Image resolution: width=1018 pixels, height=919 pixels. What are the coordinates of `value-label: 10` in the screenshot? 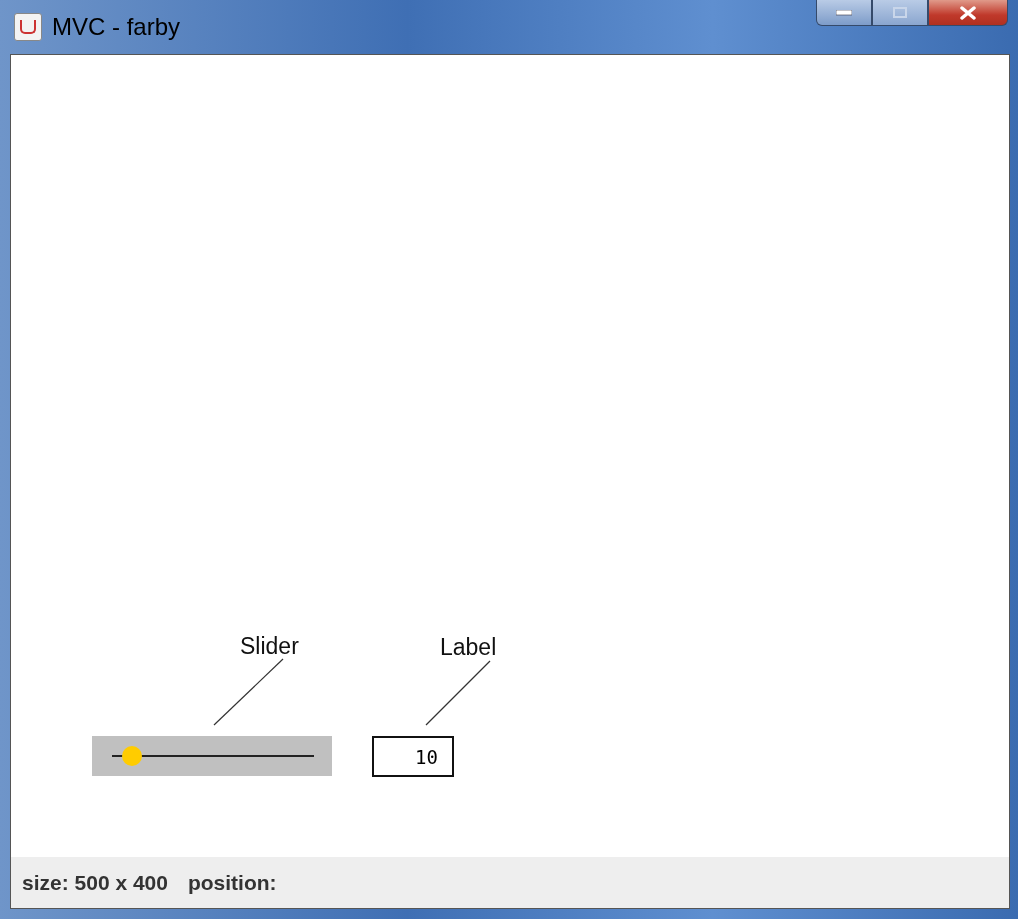 It's located at (413, 756).